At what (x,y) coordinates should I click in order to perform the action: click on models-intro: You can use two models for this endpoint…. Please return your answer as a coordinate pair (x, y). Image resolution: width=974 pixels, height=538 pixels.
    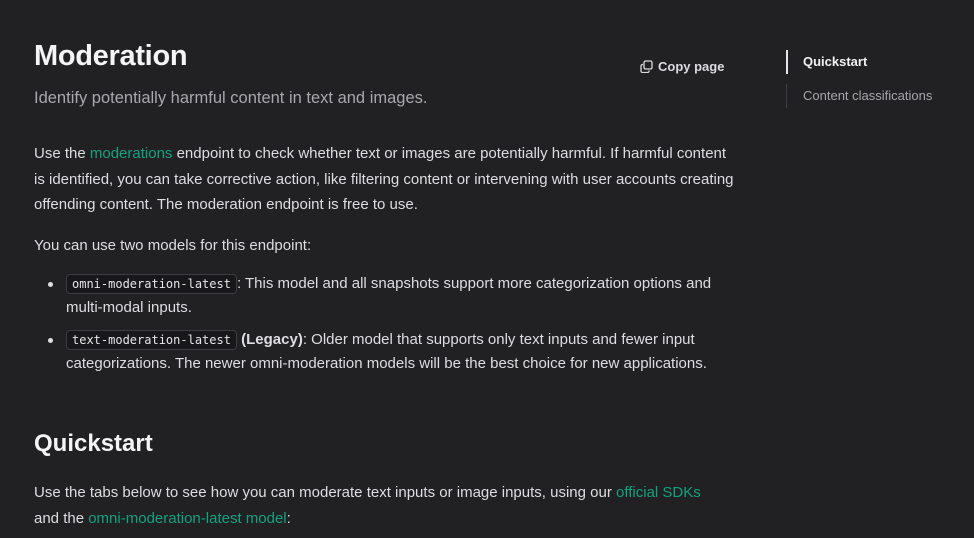
    Looking at the image, I should click on (173, 245).